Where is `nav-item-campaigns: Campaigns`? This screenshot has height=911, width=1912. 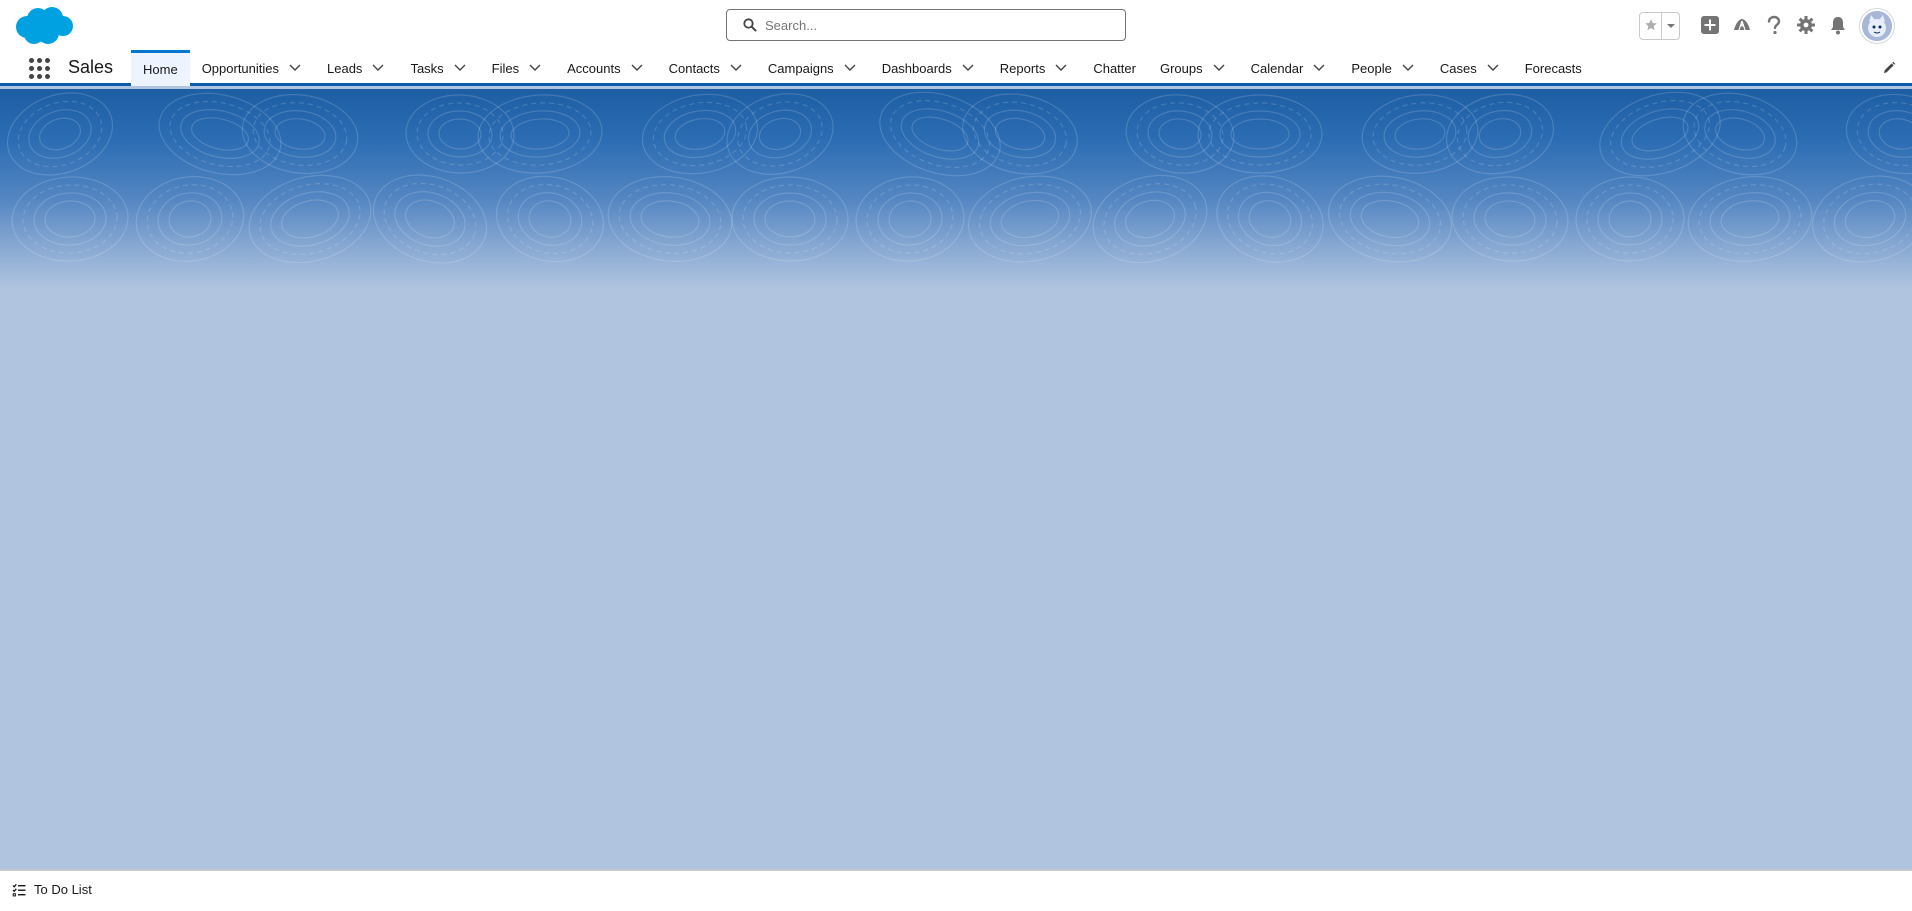
nav-item-campaigns: Campaigns is located at coordinates (813, 68).